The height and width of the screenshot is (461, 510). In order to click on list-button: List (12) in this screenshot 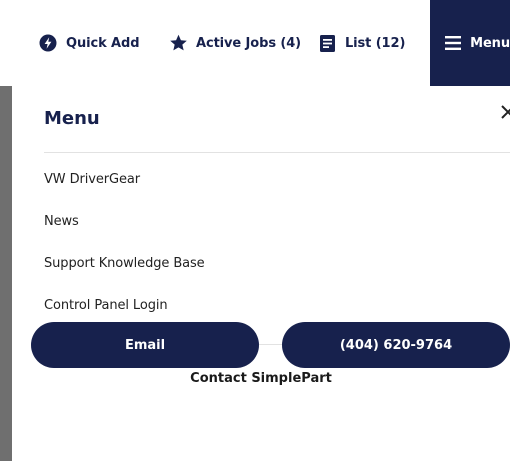, I will do `click(361, 43)`.